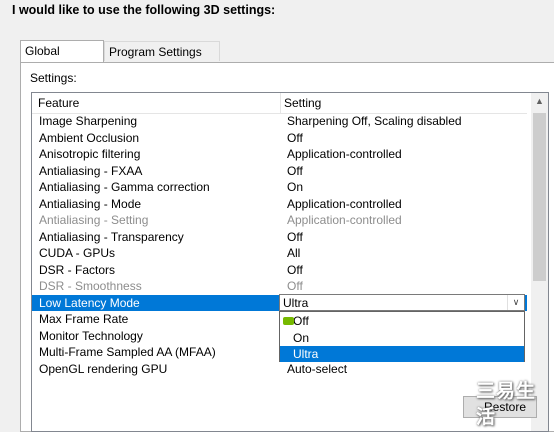  Describe the element at coordinates (279, 187) in the screenshot. I see `table-row: Antialiasing - Gamma correction On` at that location.